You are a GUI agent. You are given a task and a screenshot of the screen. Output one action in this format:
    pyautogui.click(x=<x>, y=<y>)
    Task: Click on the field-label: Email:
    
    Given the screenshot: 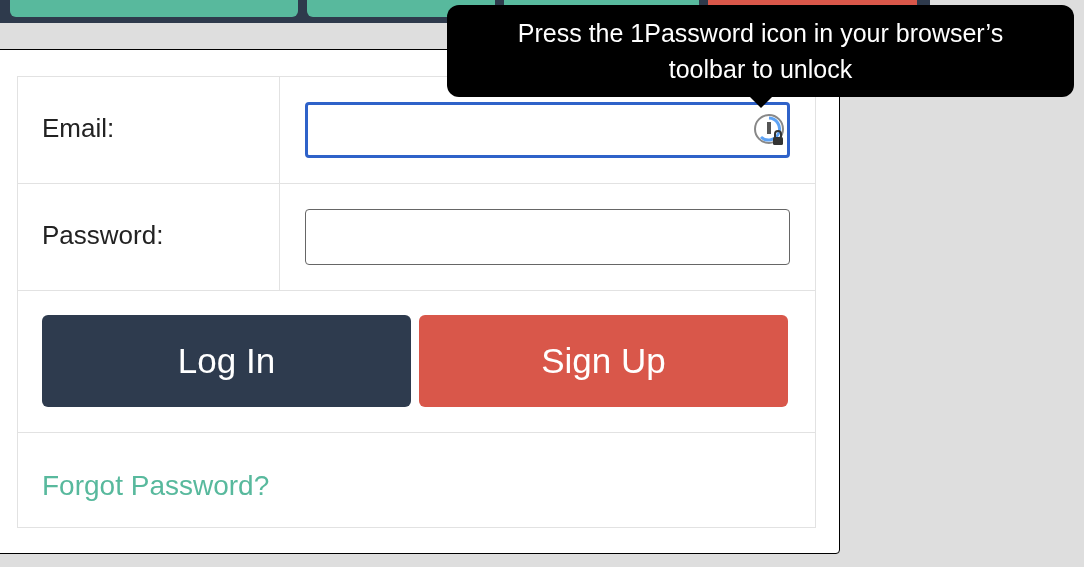 What is the action you would take?
    pyautogui.click(x=78, y=128)
    